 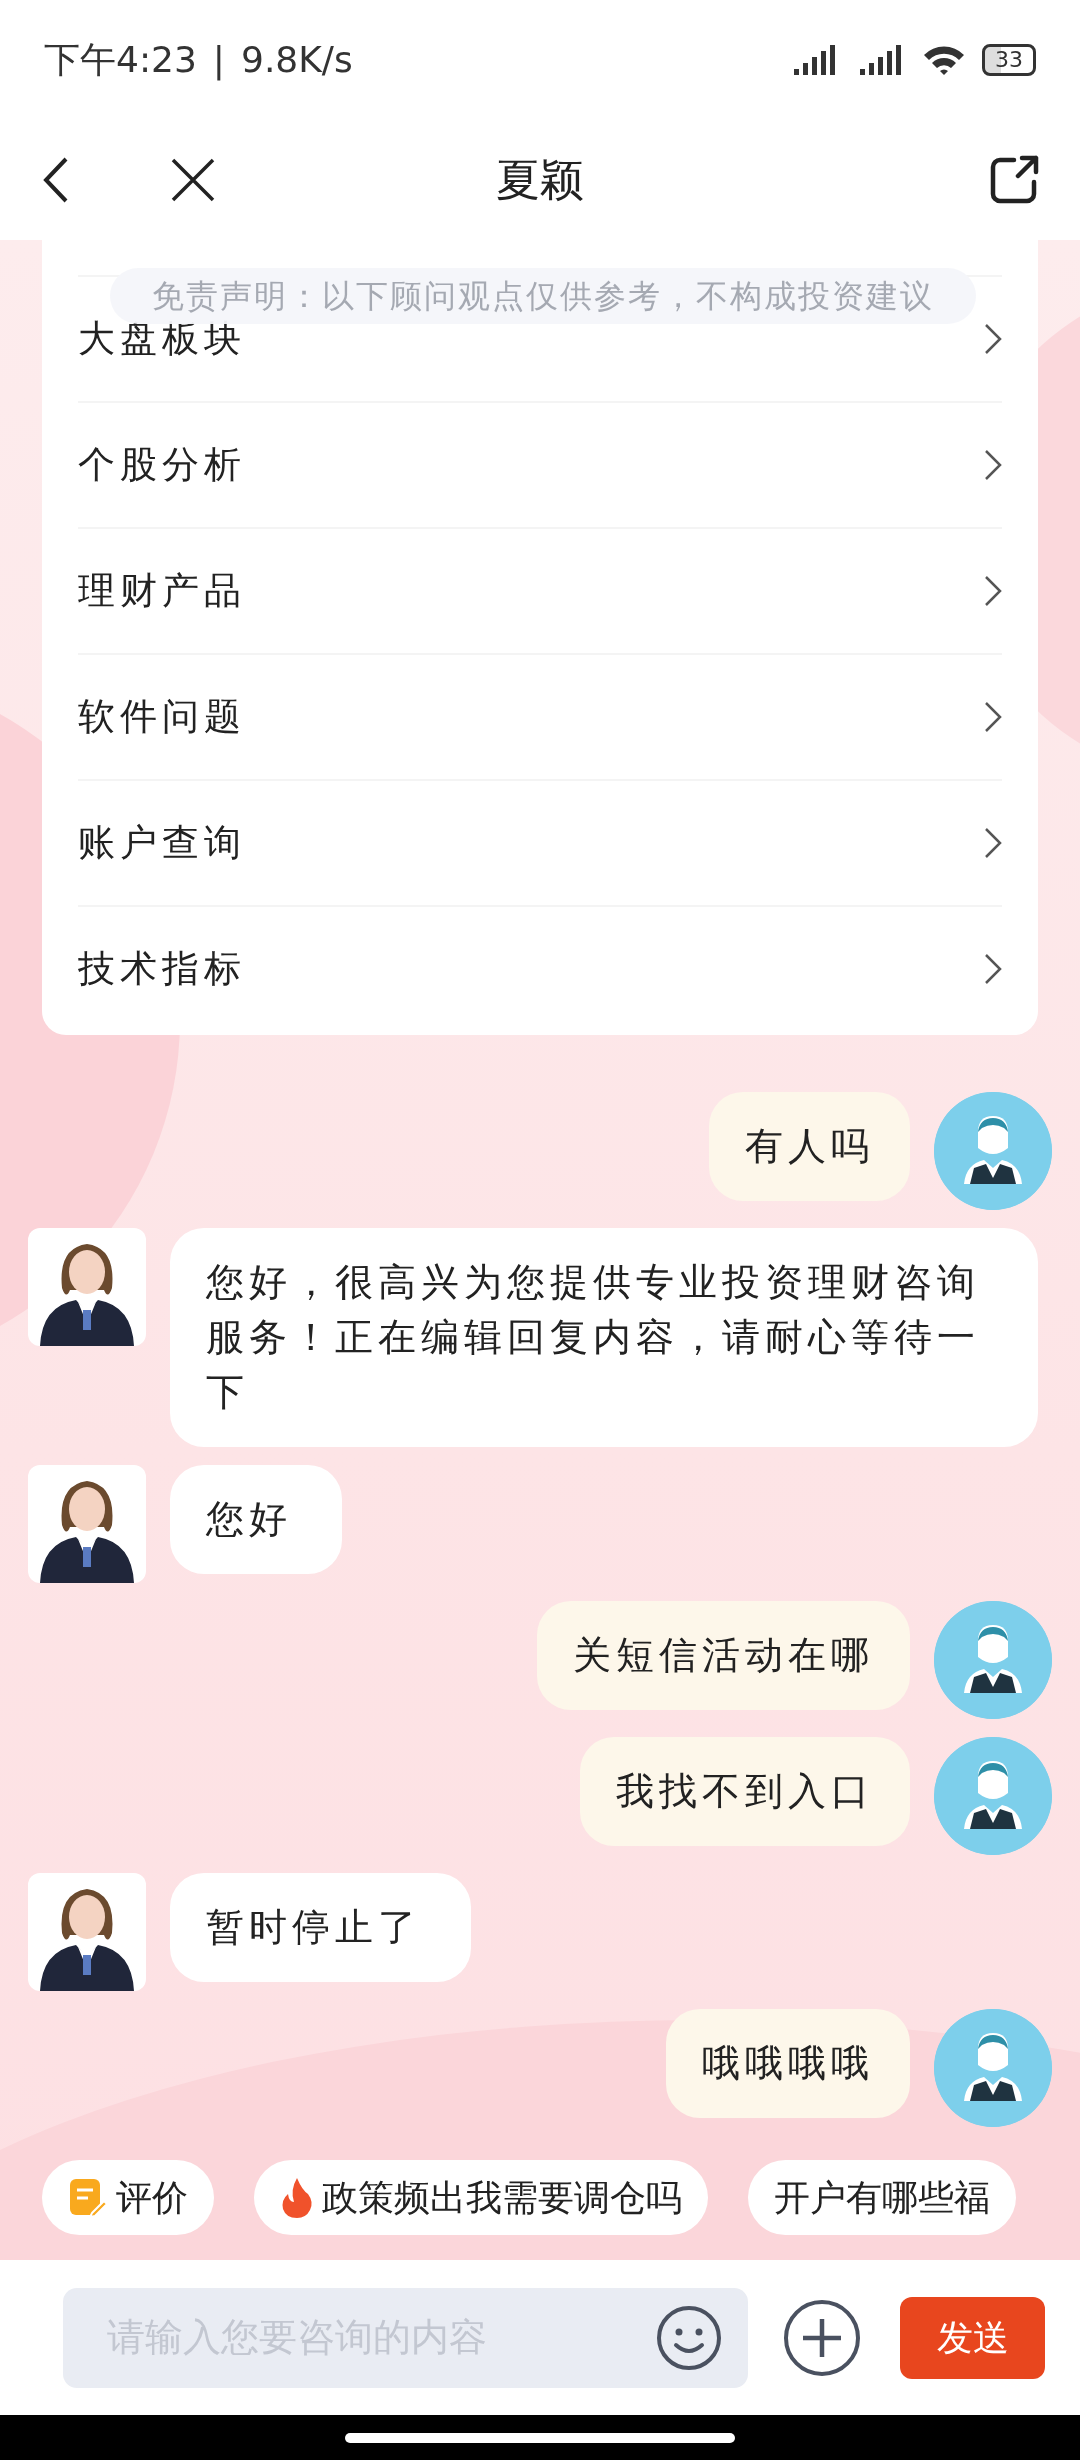 I want to click on quick-reply-chip: 政策频出我需要调仓吗, so click(x=481, y=2197).